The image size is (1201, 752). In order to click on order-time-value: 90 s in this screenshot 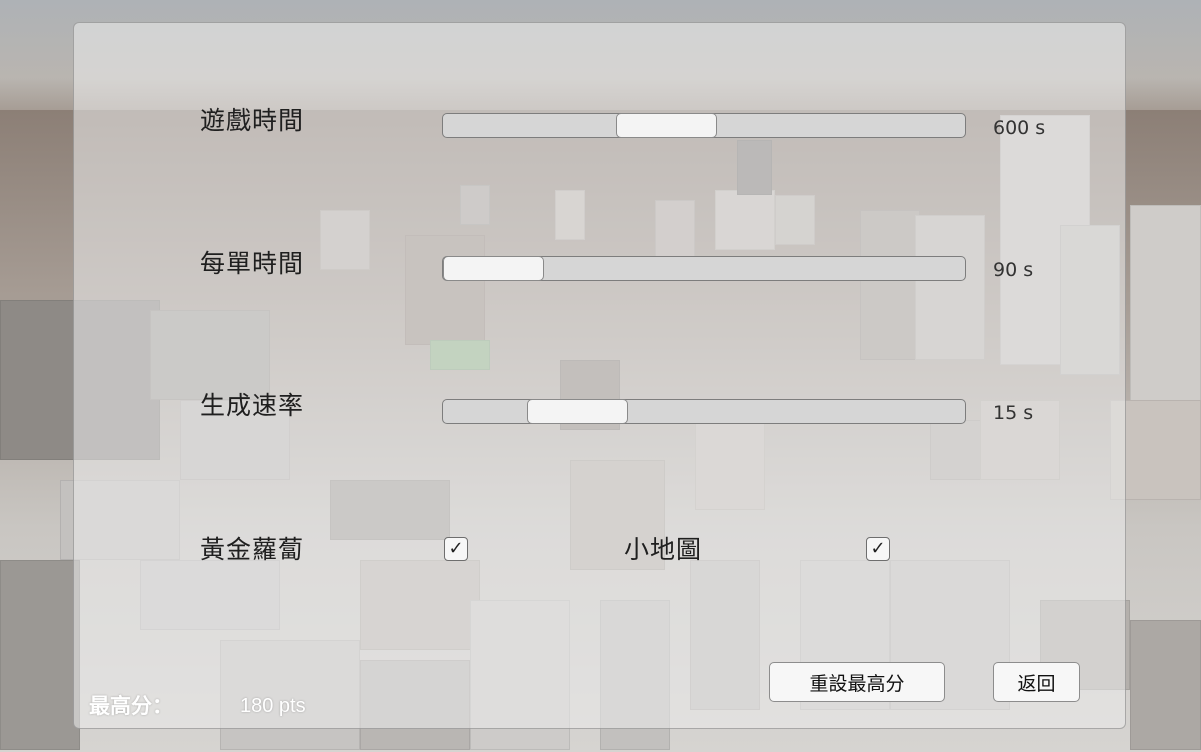, I will do `click(1013, 270)`.